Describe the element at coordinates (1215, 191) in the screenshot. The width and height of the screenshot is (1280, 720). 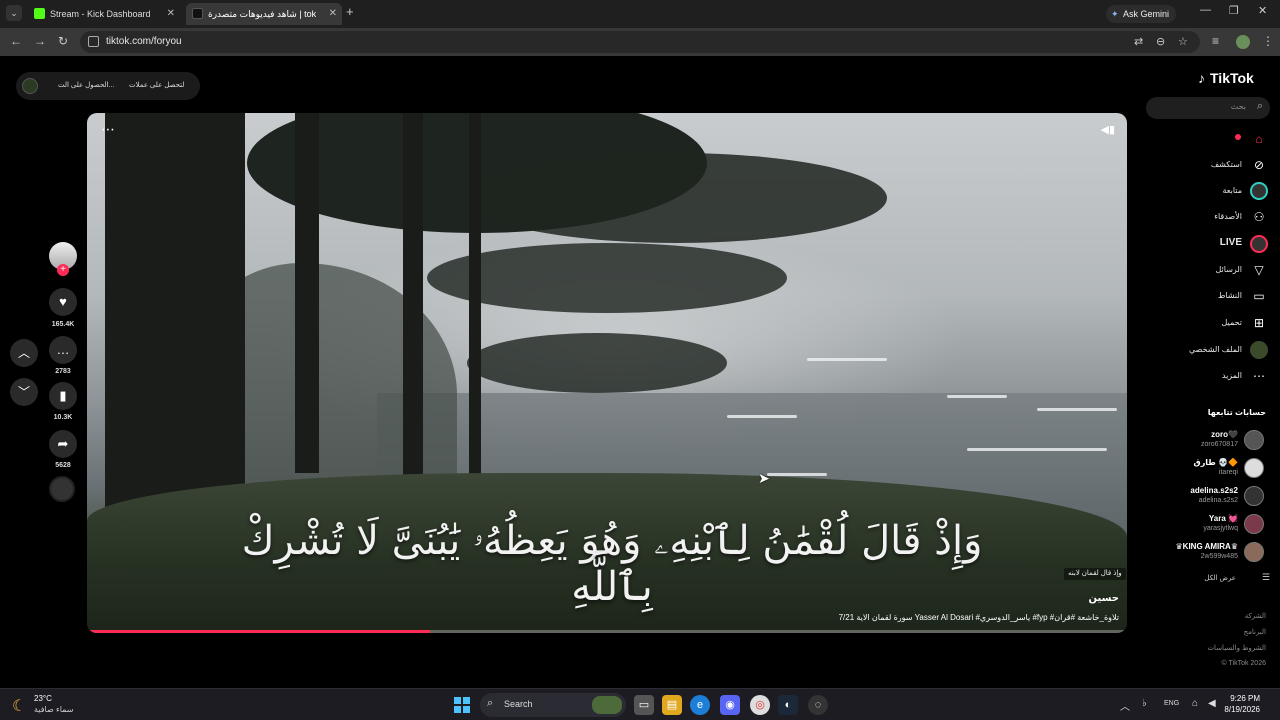
I see `nav-following: متابعة` at that location.